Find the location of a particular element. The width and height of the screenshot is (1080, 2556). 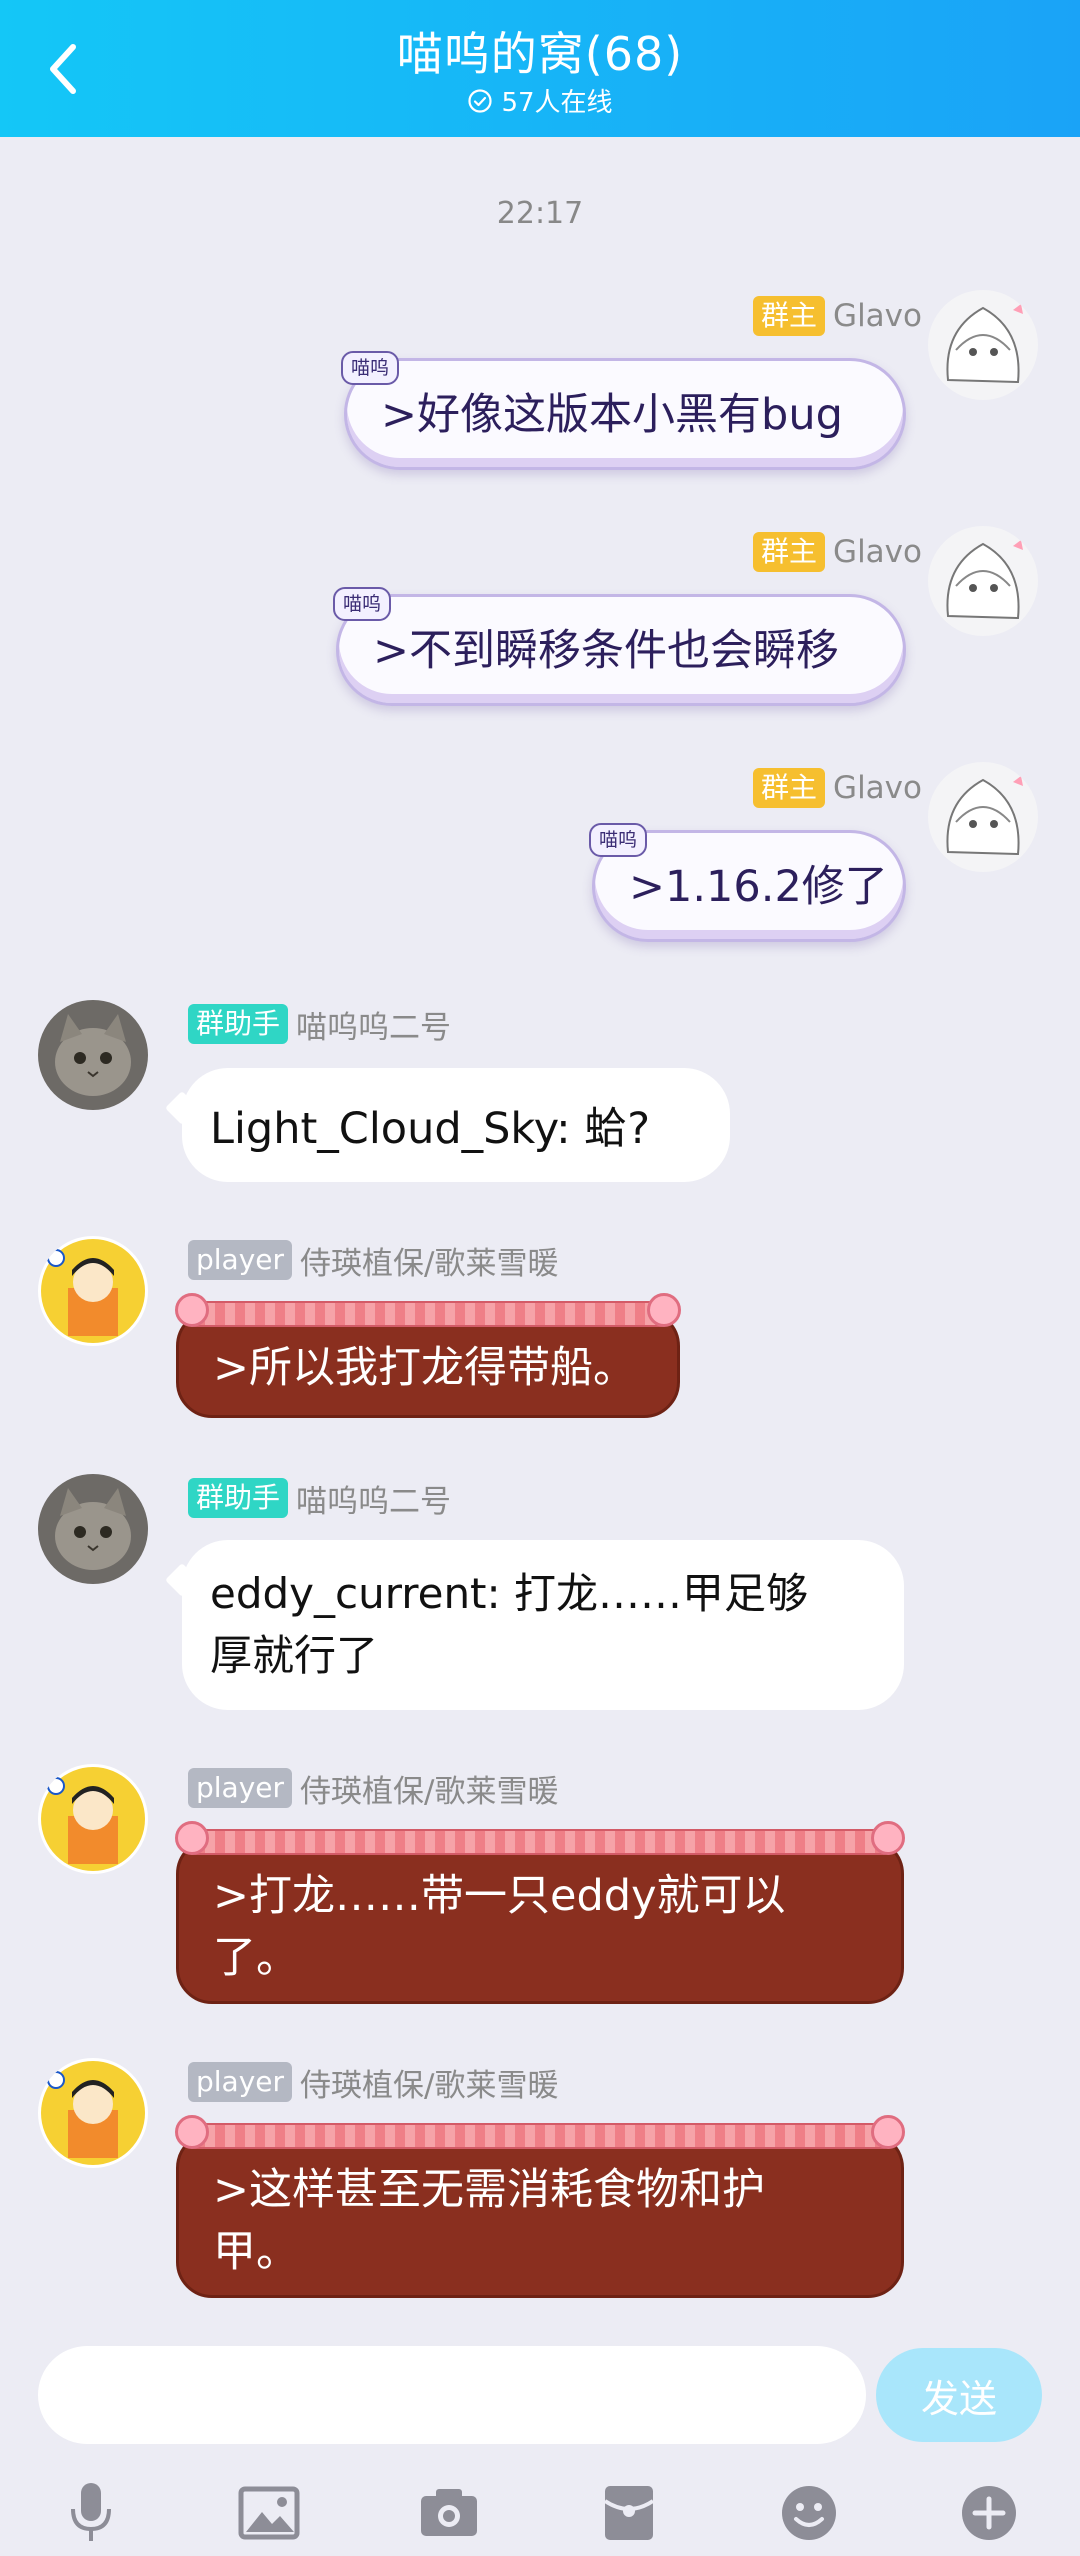

message-text-line: >打龙……带一只eddy就可以 is located at coordinates (499, 1896).